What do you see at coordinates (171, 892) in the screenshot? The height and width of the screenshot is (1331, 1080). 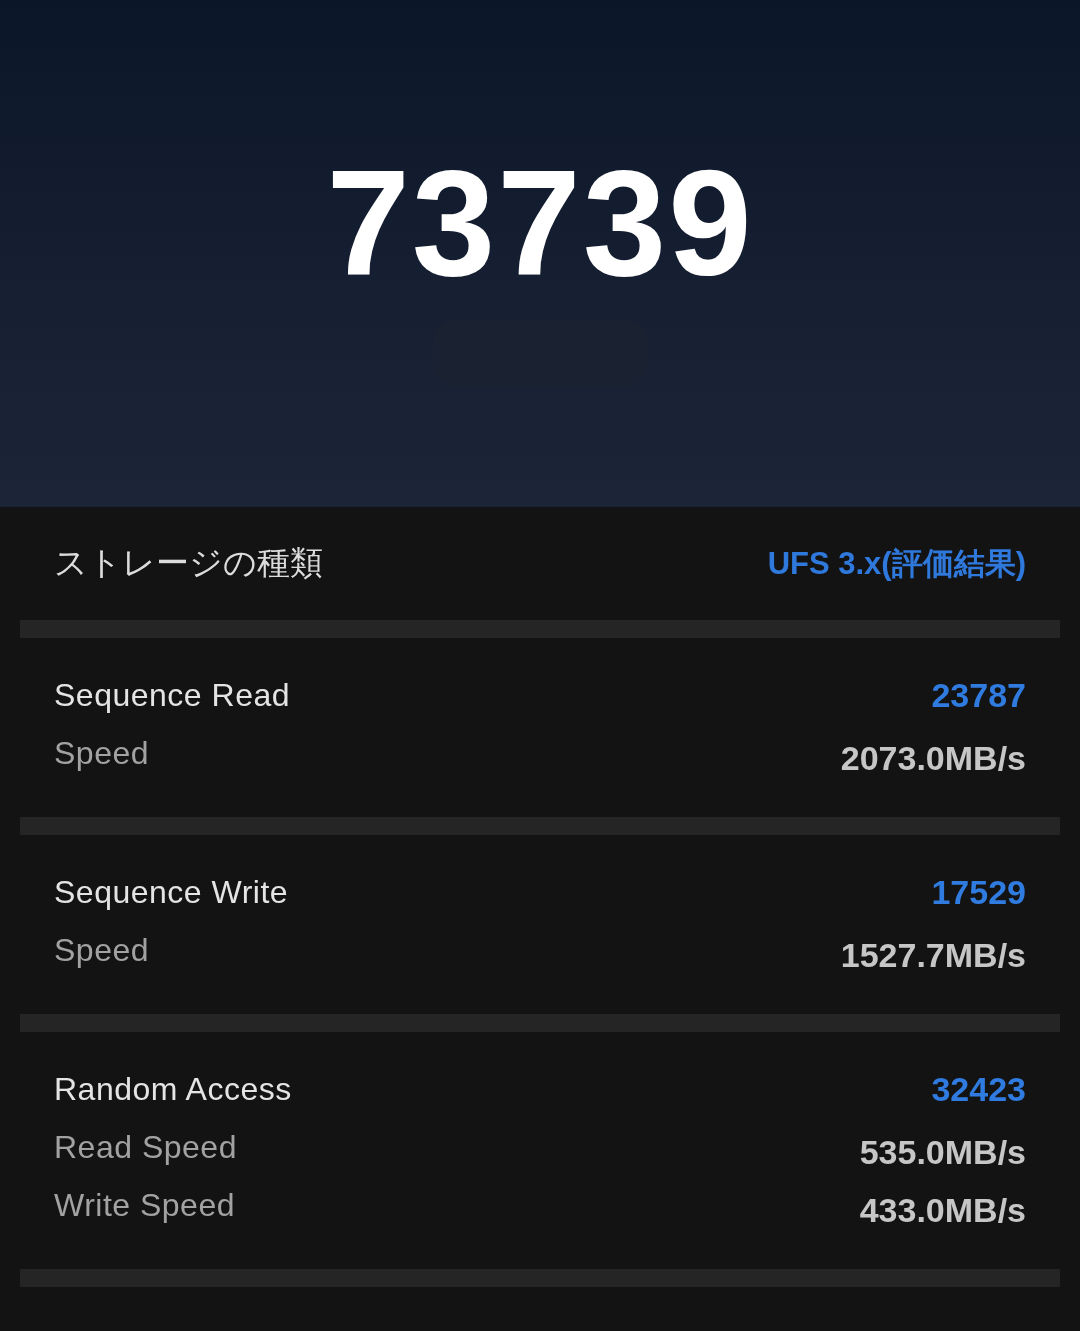 I see `section-title: Sequence Write` at bounding box center [171, 892].